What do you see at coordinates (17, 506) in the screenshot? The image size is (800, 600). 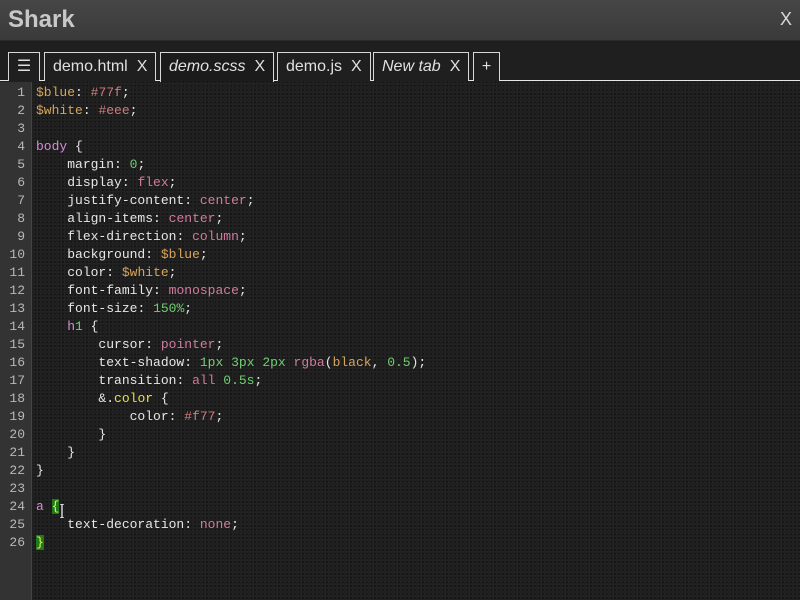 I see `line-number: 24` at bounding box center [17, 506].